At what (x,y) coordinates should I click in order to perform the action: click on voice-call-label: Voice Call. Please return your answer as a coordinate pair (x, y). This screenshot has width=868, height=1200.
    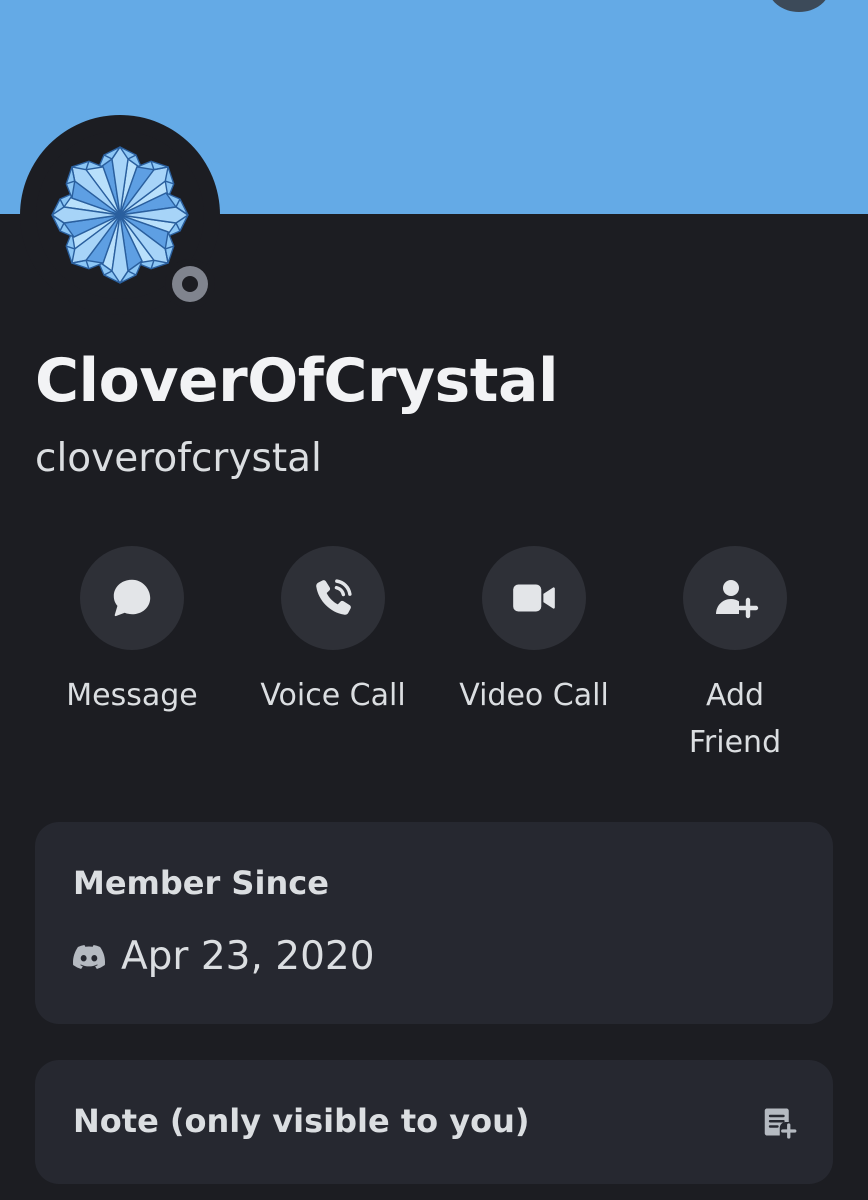
    Looking at the image, I should click on (333, 695).